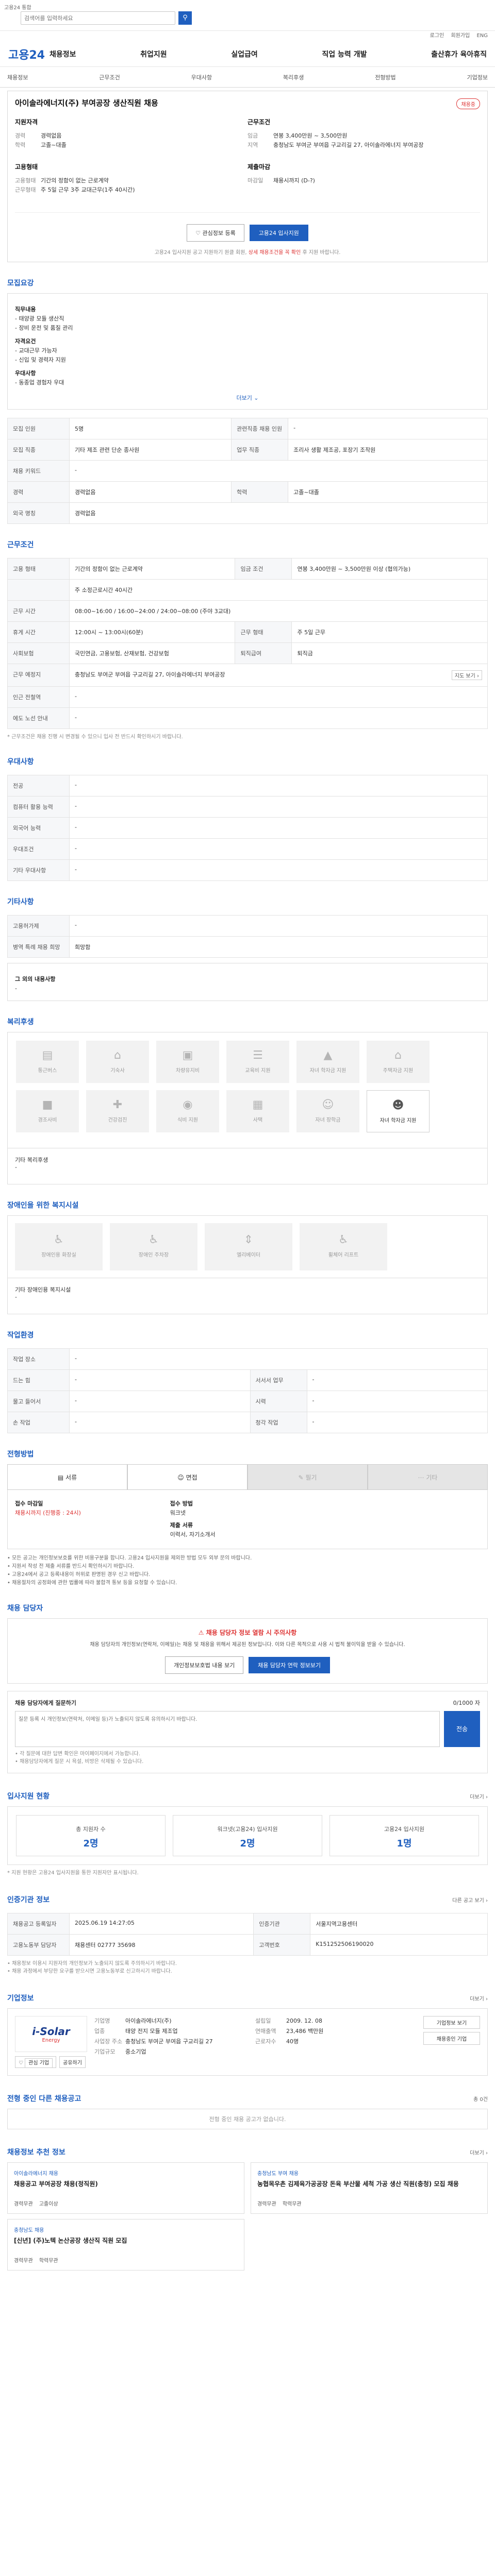 Image resolution: width=495 pixels, height=2576 pixels. What do you see at coordinates (247, 2119) in the screenshot?
I see `other-jobs-empty: 전형 중인 채용 공고가 없습니다.` at bounding box center [247, 2119].